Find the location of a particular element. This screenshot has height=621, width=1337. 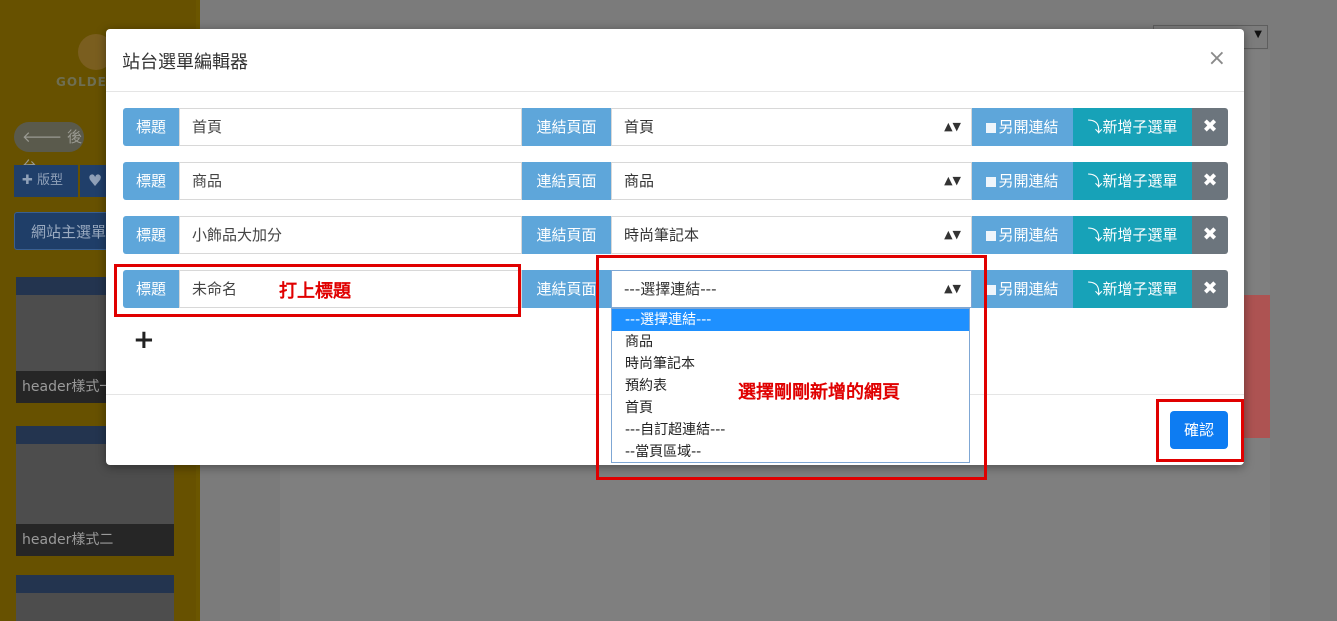

template-thumbnail is located at coordinates (95, 598).